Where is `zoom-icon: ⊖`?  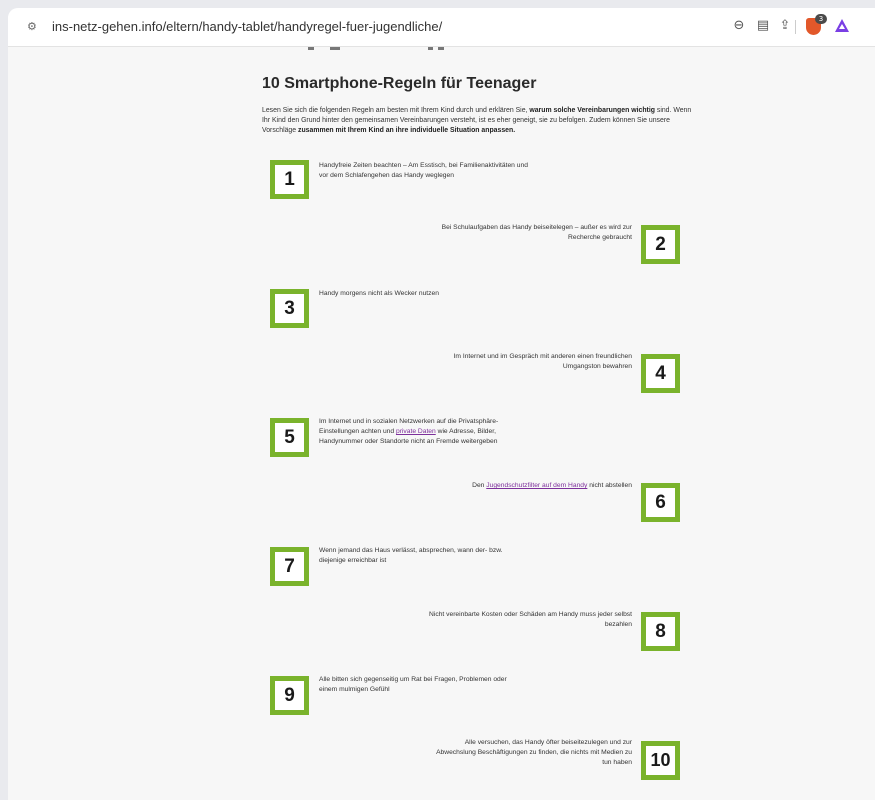 zoom-icon: ⊖ is located at coordinates (739, 26).